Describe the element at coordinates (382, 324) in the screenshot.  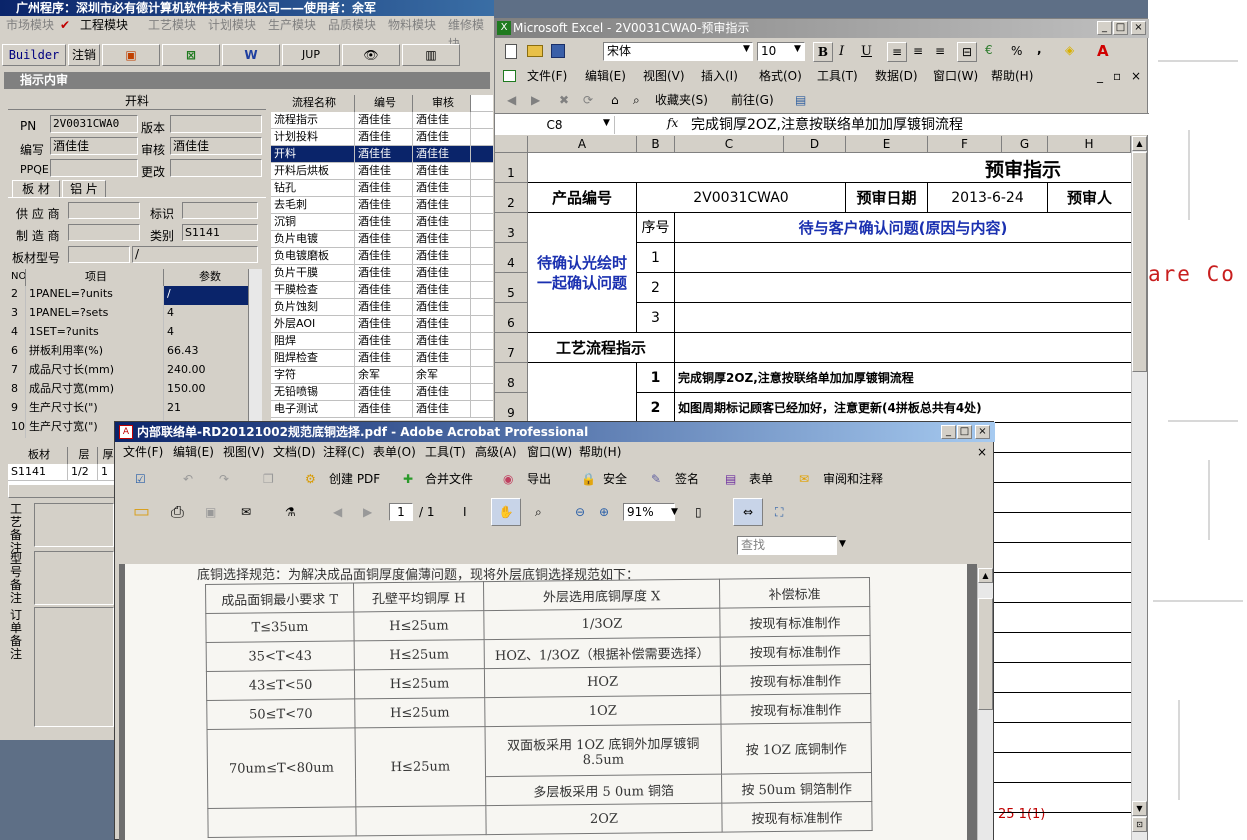
I see `flow-row: 外层AOI 酒佳佳 酒佳佳` at that location.